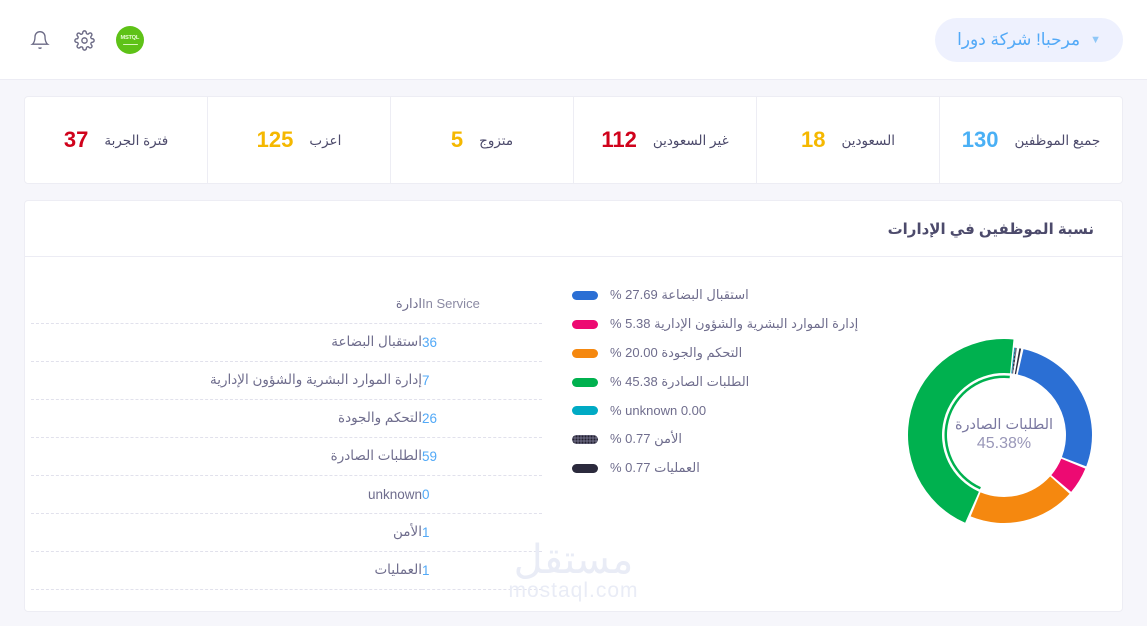 Image resolution: width=1147 pixels, height=626 pixels. Describe the element at coordinates (226, 570) in the screenshot. I see `cell-department: العمليات` at that location.